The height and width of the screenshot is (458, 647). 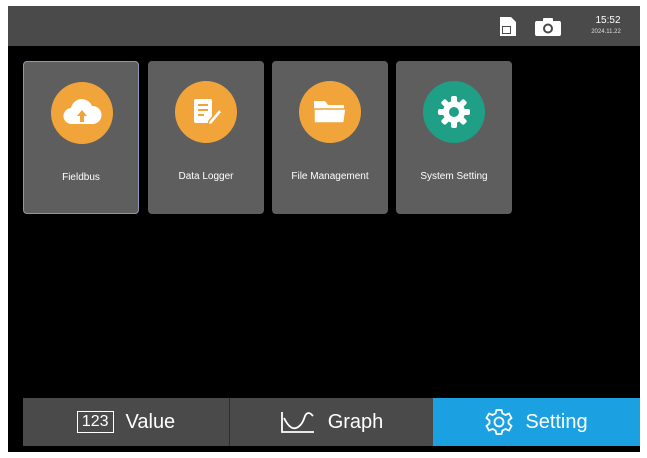 I want to click on tile-label: System Setting, so click(x=454, y=176).